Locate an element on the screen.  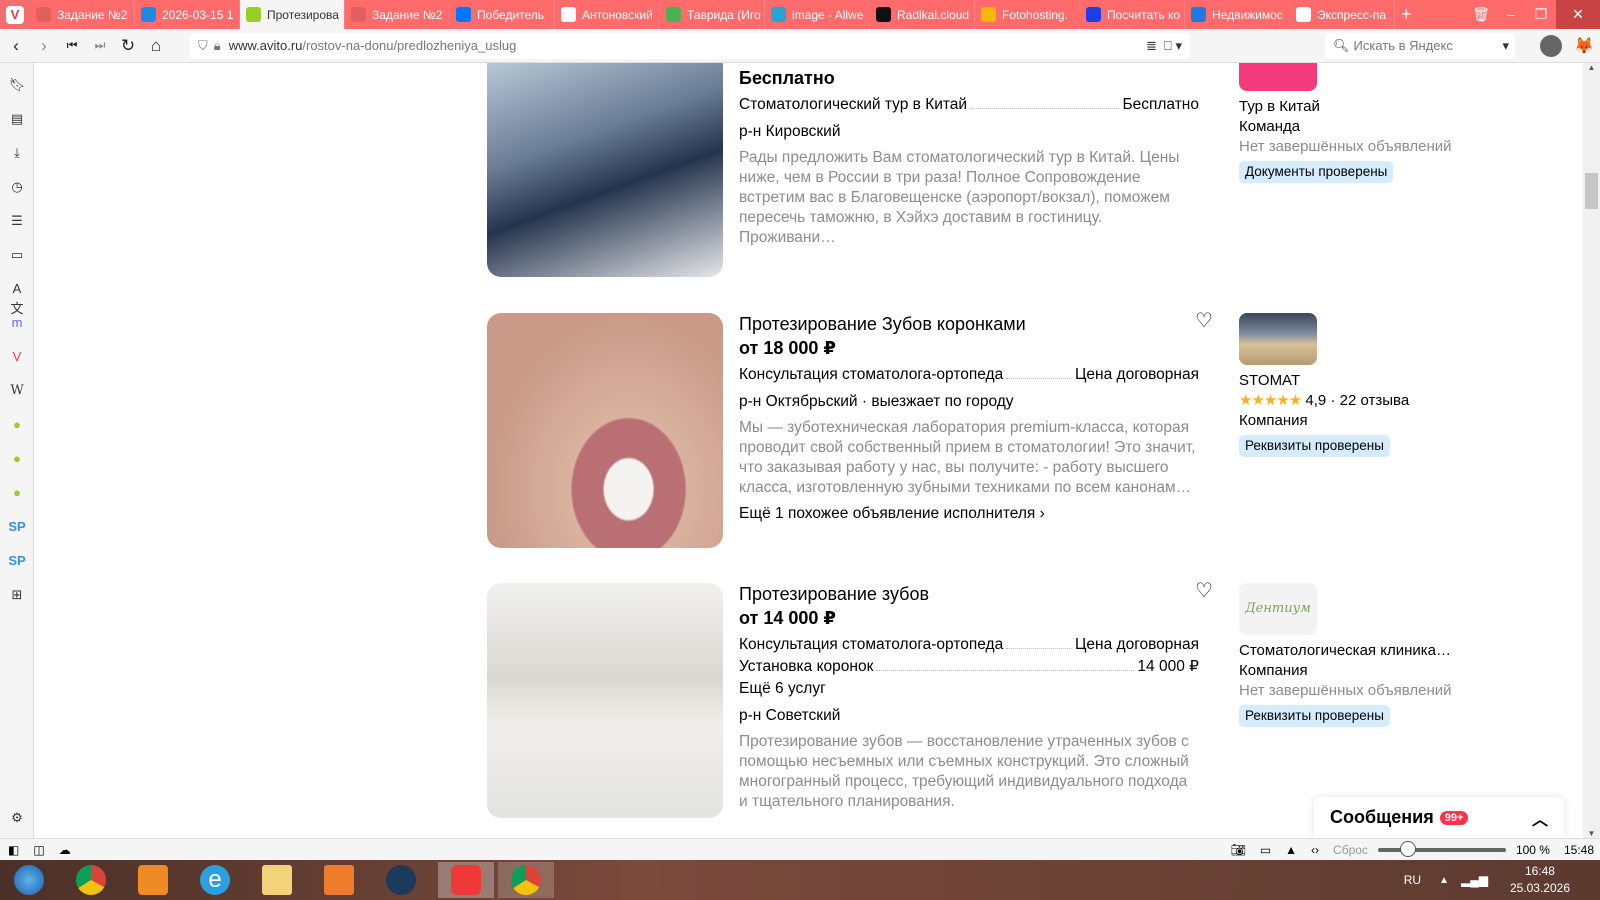
tab: Протезирова is located at coordinates (292, 14).